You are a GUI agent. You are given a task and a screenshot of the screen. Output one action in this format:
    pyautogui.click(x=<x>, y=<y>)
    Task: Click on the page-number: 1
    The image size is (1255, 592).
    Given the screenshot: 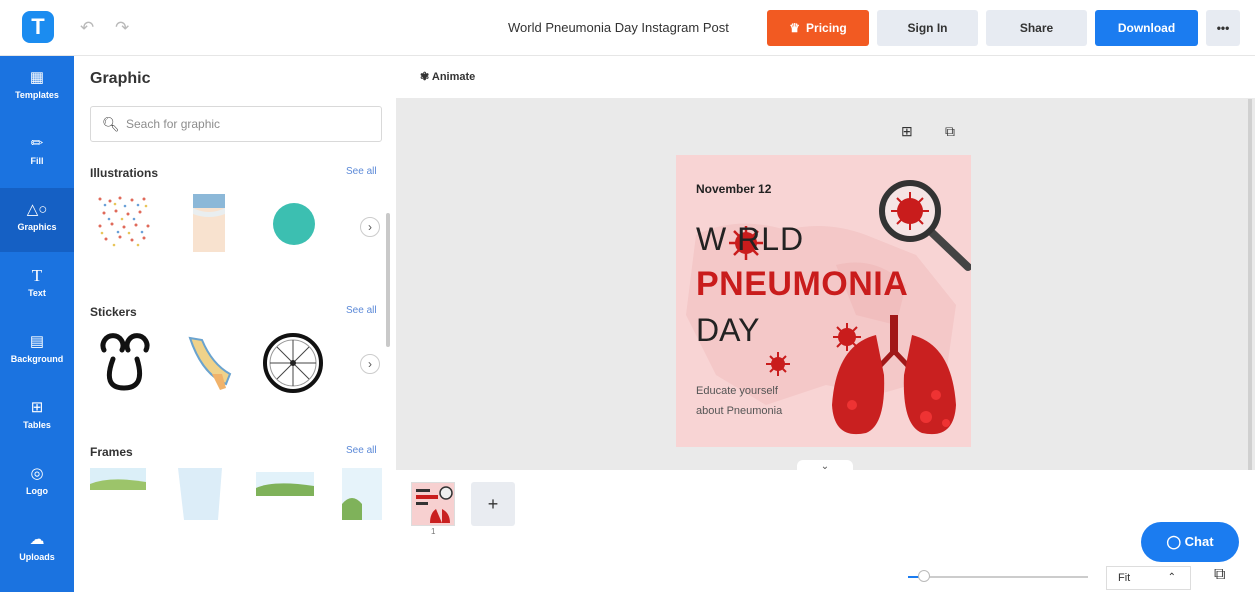 What is the action you would take?
    pyautogui.click(x=433, y=531)
    